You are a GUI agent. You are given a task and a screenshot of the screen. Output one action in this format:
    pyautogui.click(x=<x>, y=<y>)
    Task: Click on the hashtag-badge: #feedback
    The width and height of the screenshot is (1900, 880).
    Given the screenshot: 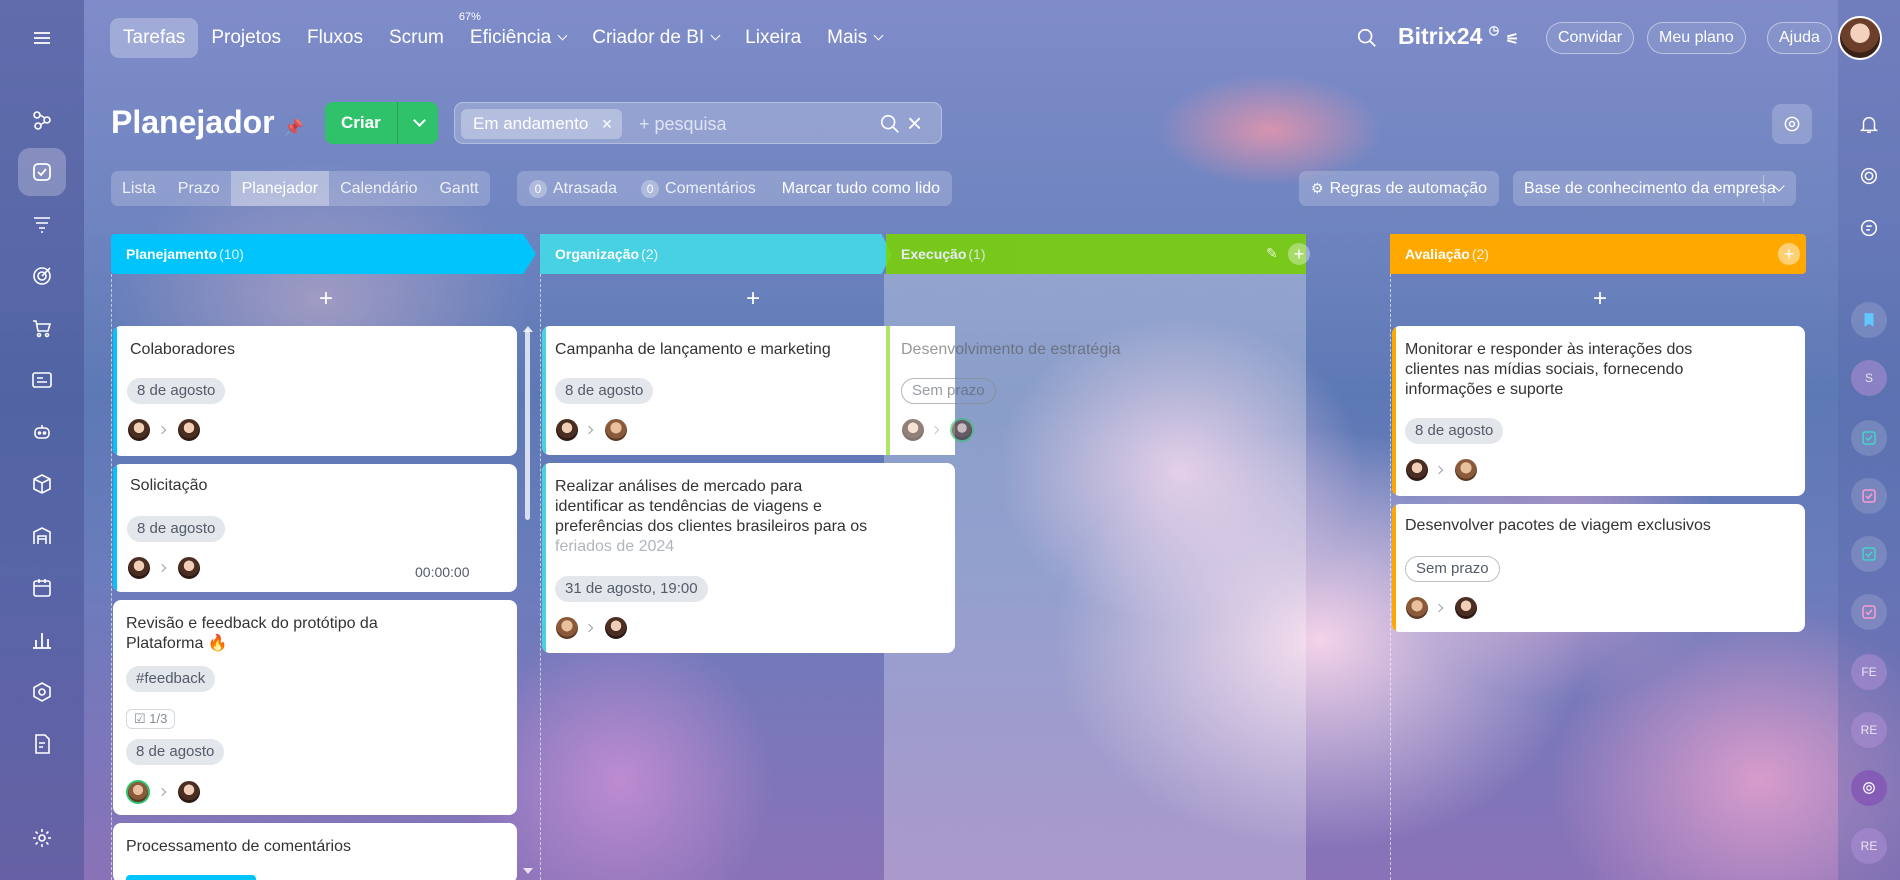 What is the action you would take?
    pyautogui.click(x=171, y=679)
    